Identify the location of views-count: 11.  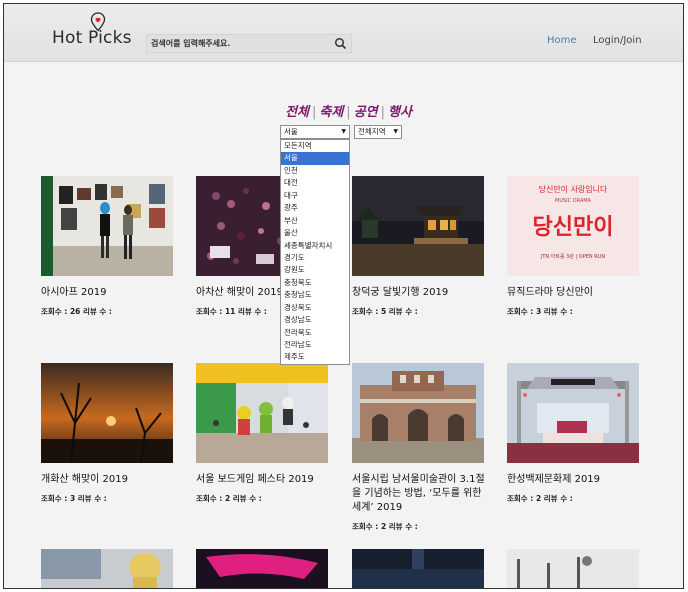
(230, 311).